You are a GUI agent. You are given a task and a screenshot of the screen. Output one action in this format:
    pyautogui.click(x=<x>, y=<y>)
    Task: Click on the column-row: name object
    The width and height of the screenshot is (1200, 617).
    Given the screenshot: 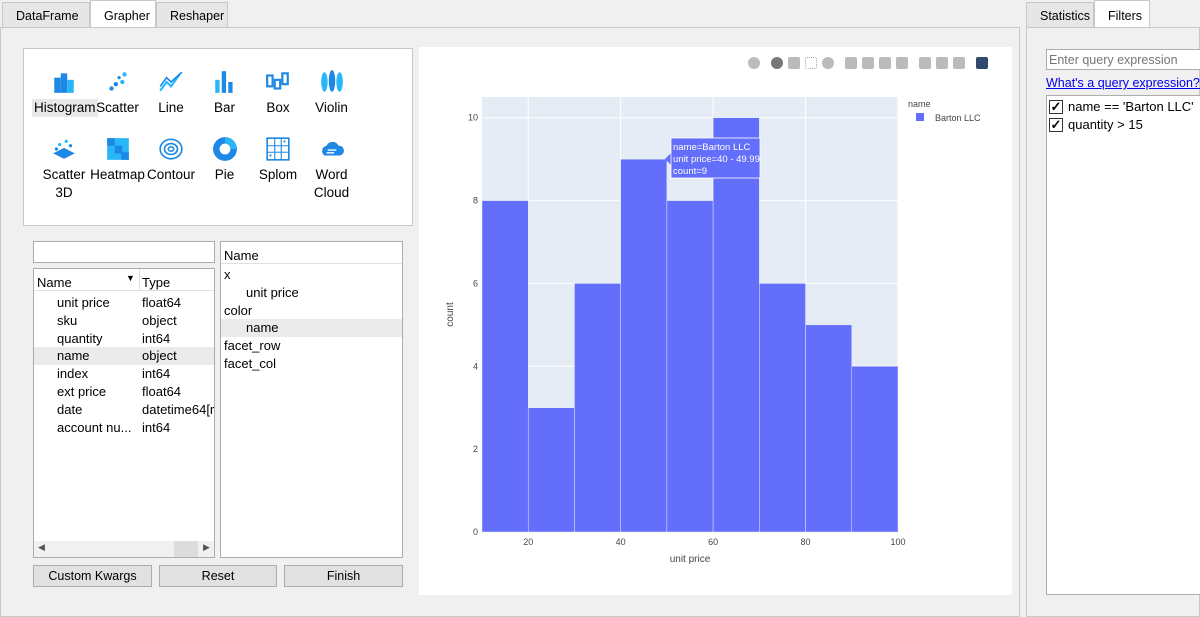 What is the action you would take?
    pyautogui.click(x=124, y=356)
    